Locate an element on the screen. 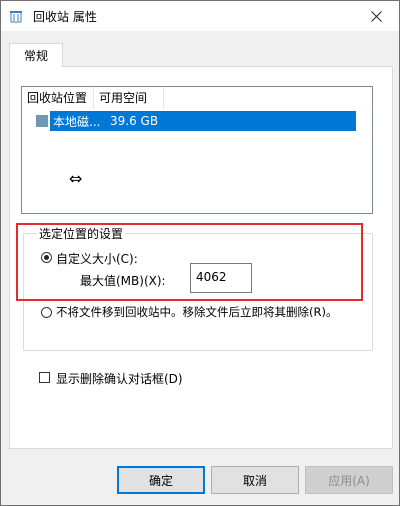 Image resolution: width=400 pixels, height=506 pixels. custom-size-radio is located at coordinates (46, 257).